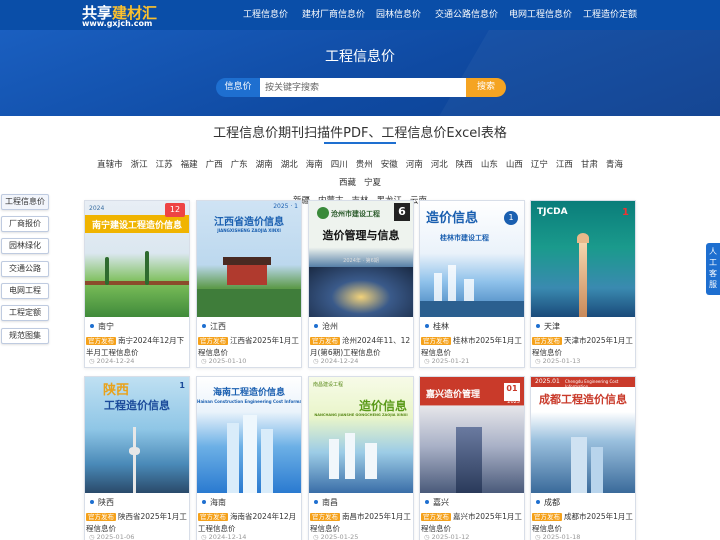  I want to click on card-city: 桂林, so click(437, 326).